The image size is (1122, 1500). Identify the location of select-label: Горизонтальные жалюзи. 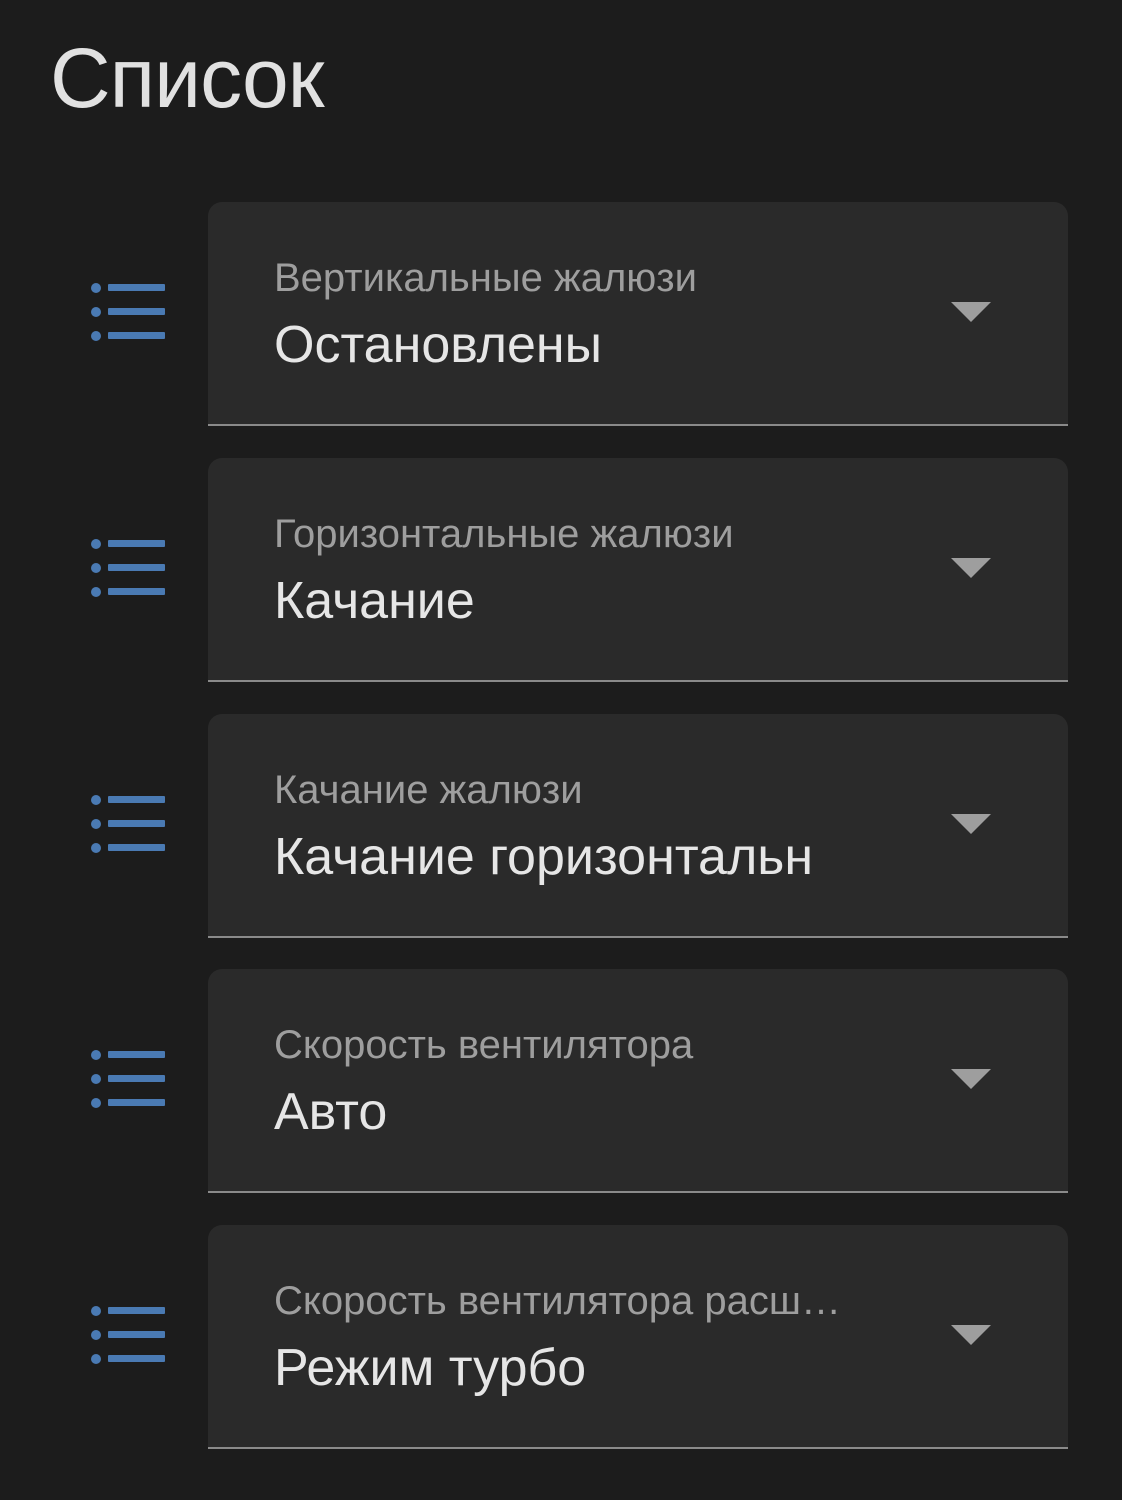
(504, 534).